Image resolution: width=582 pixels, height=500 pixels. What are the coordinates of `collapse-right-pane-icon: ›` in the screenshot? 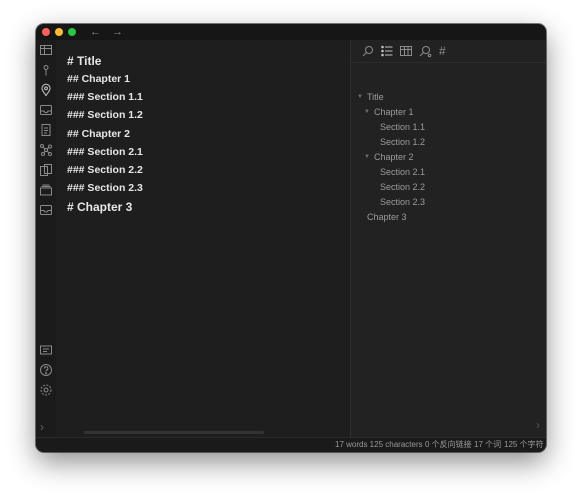 It's located at (538, 425).